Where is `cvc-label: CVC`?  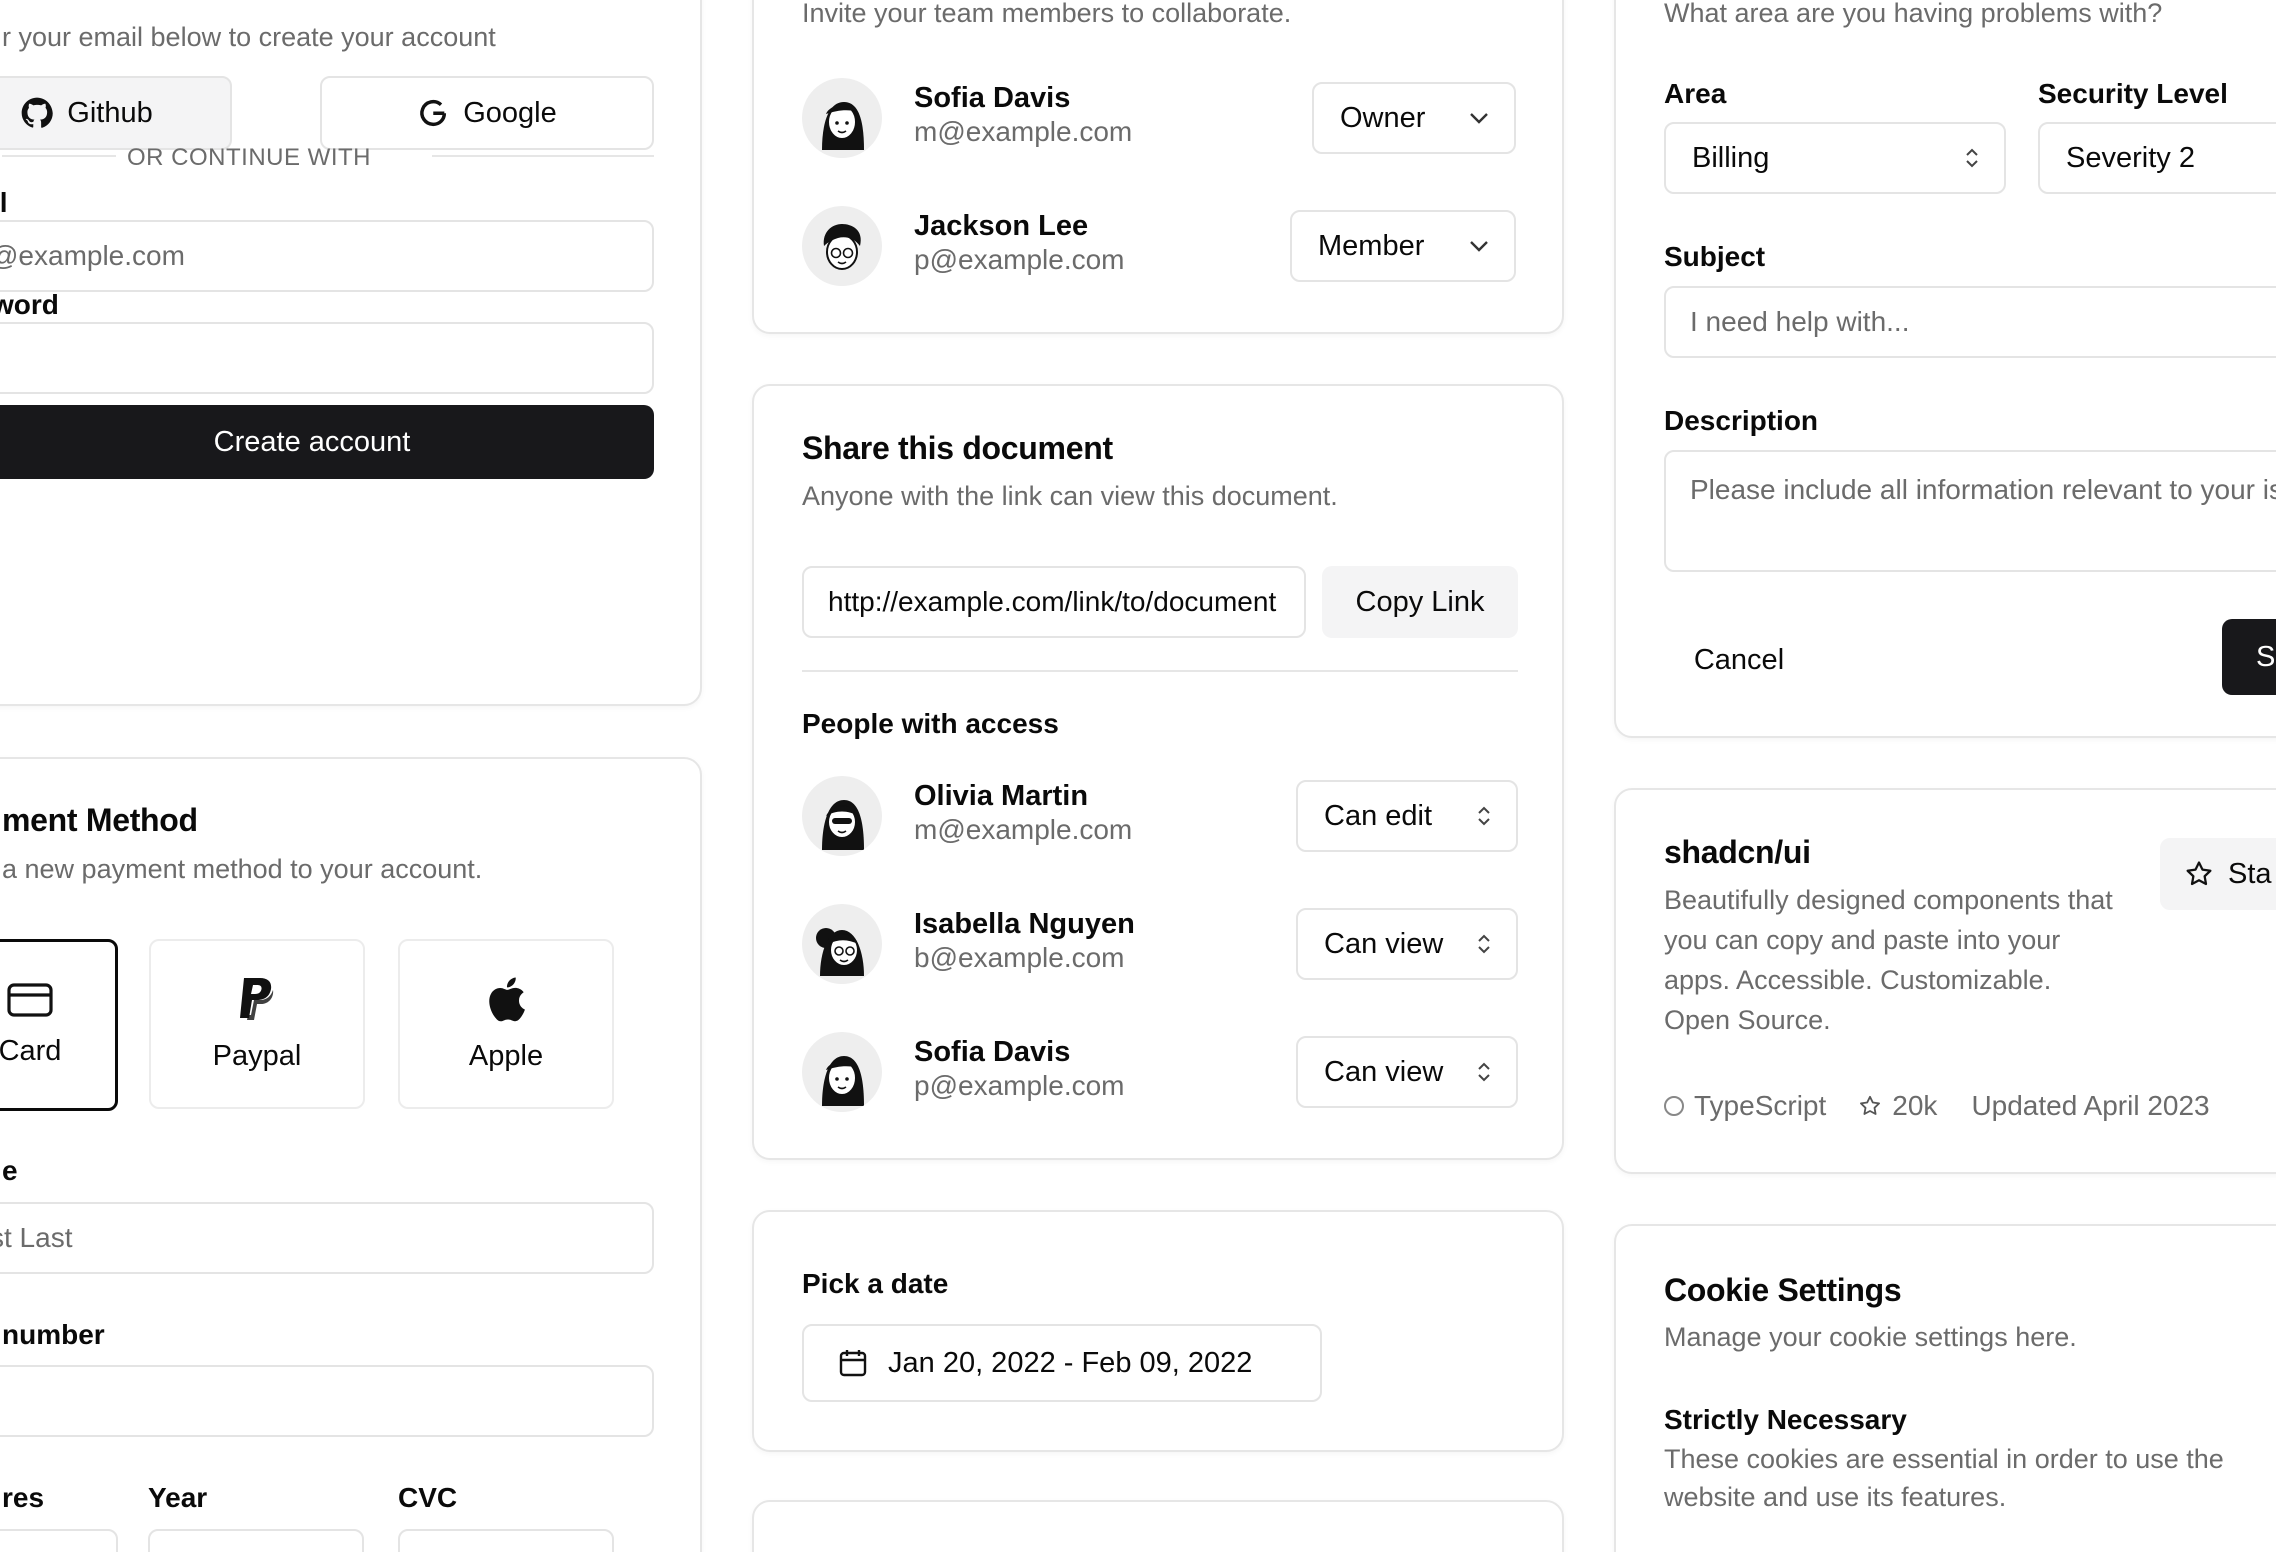 cvc-label: CVC is located at coordinates (428, 1497).